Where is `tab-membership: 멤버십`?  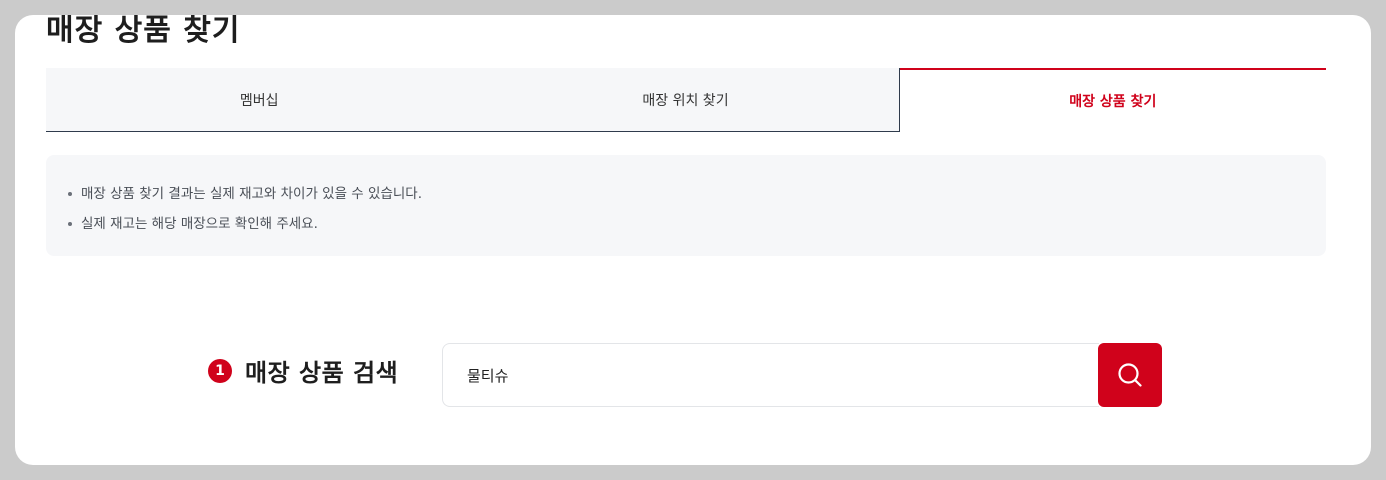 tab-membership: 멤버십 is located at coordinates (259, 100).